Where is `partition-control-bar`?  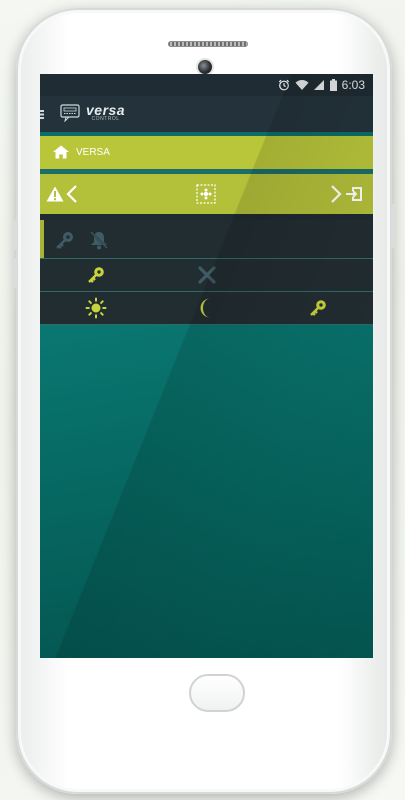 partition-control-bar is located at coordinates (206, 194).